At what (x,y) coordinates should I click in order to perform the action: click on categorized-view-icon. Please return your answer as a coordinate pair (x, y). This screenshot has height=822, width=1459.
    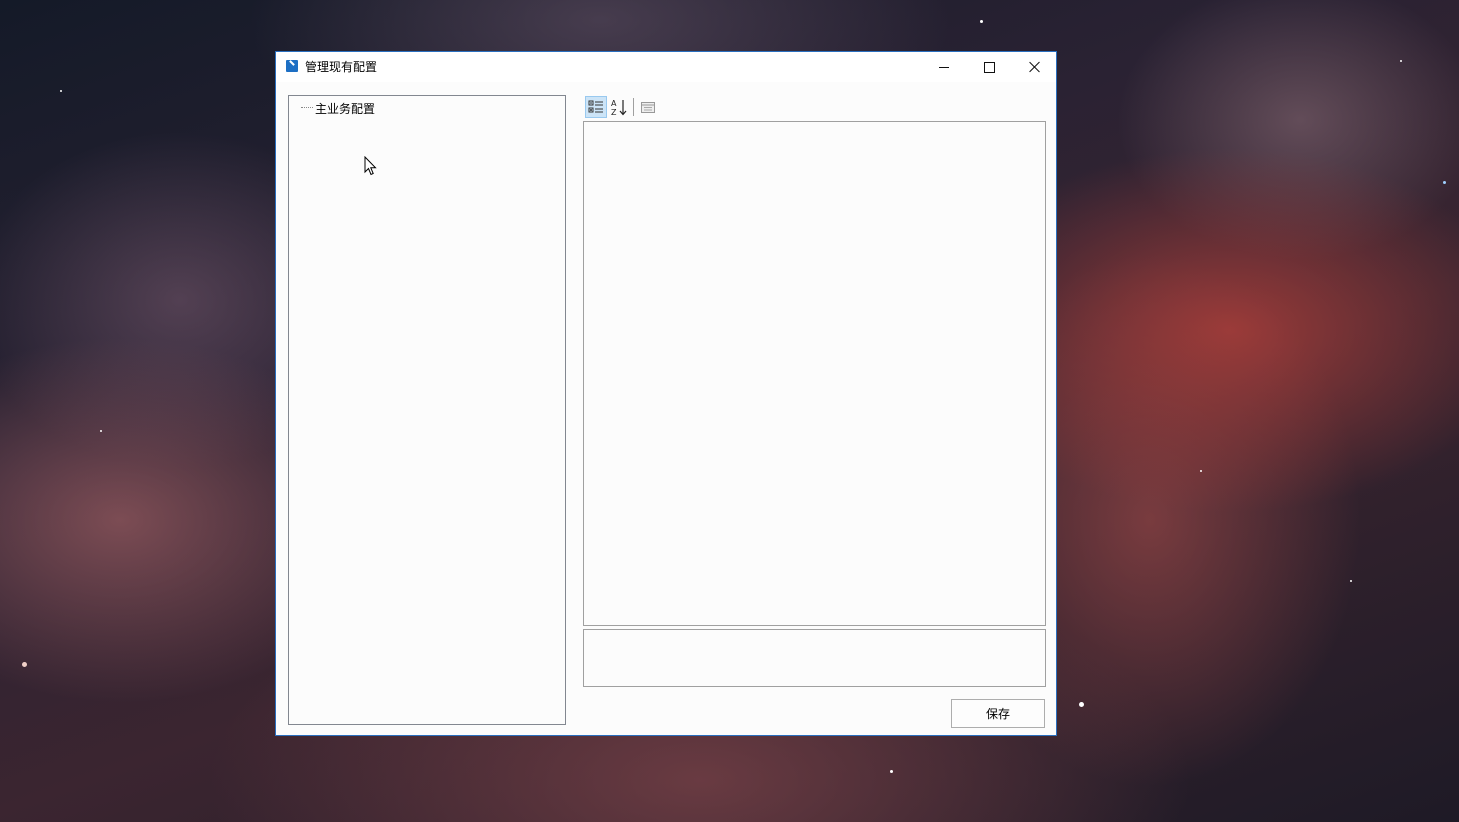
    Looking at the image, I should click on (595, 106).